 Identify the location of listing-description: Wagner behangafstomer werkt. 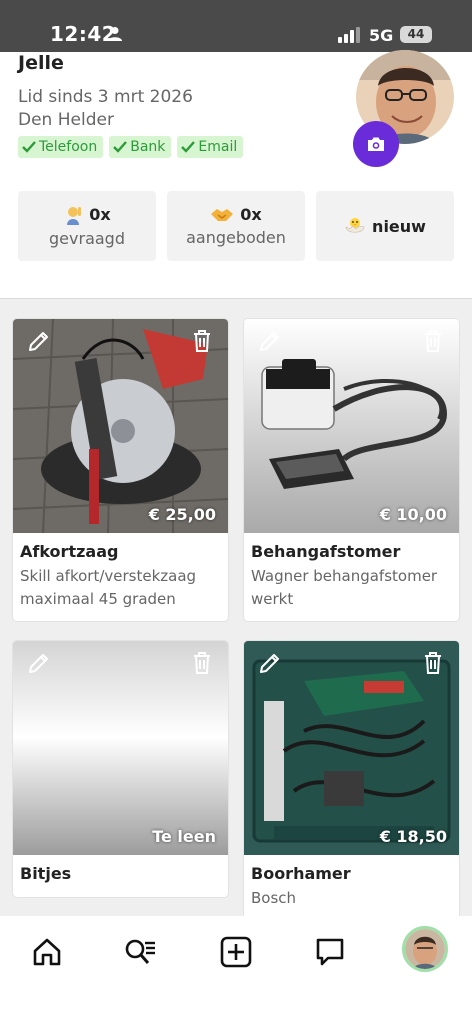
(344, 587).